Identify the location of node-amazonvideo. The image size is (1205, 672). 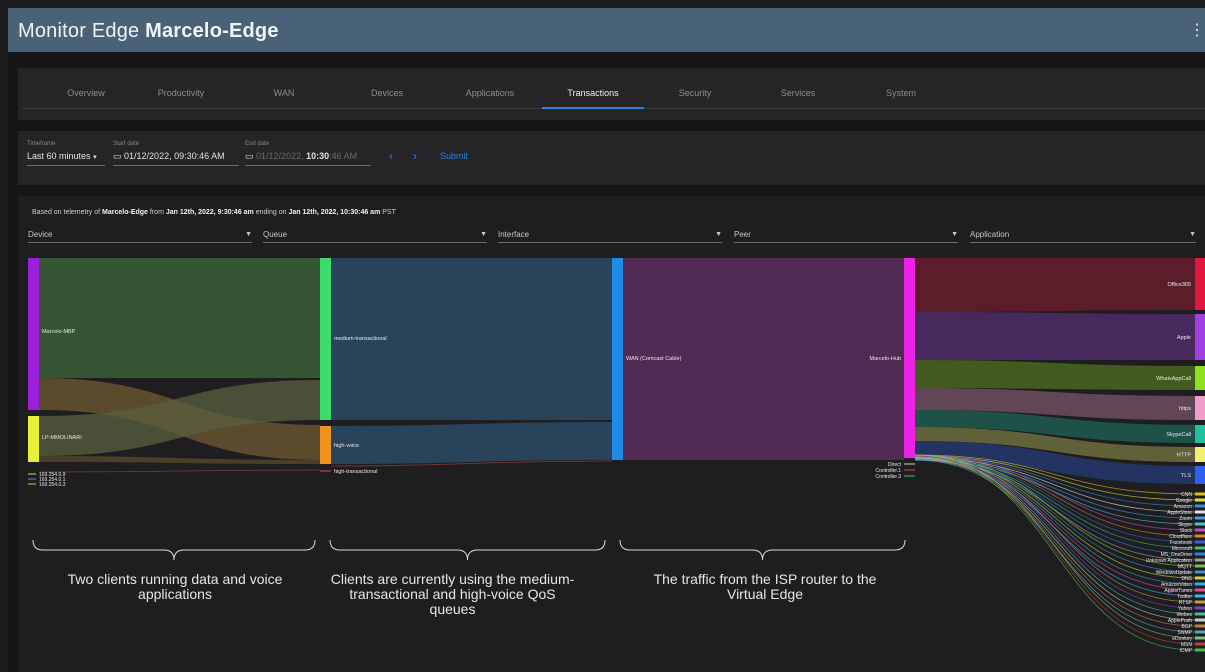
(1200, 584).